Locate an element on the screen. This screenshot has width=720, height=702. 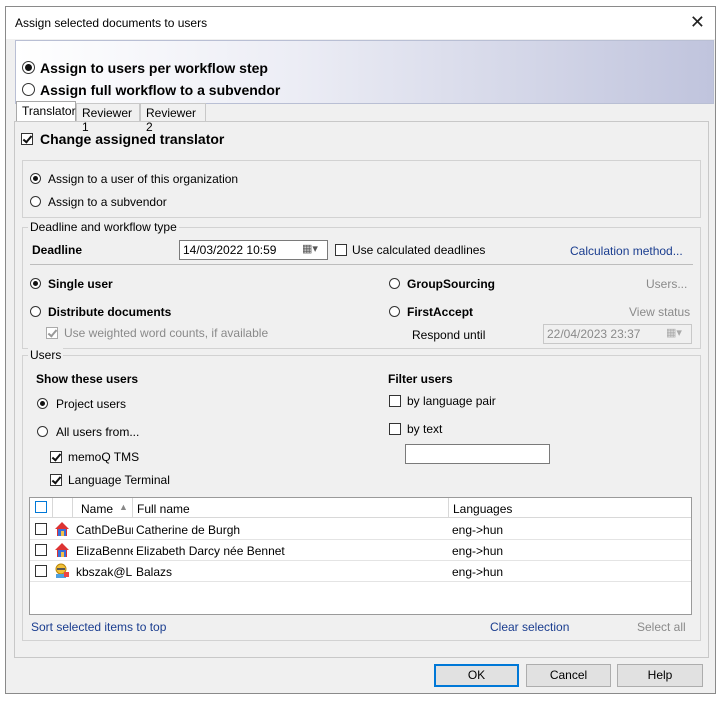
sort-ascending-icon: ▲ is located at coordinates (123, 507).